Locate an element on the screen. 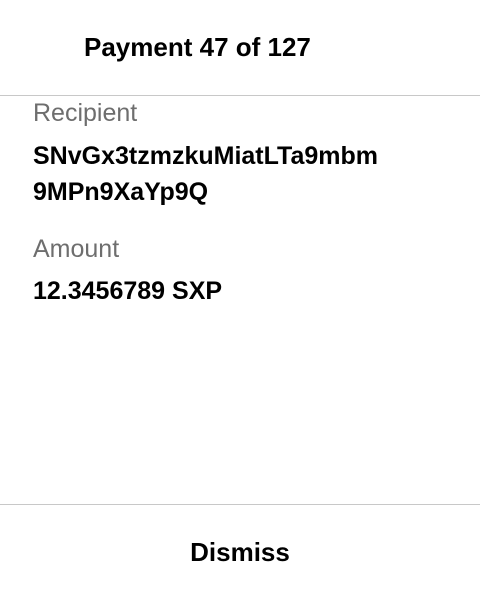 The width and height of the screenshot is (480, 600). amount-value: 12.3456789 SXP is located at coordinates (128, 291).